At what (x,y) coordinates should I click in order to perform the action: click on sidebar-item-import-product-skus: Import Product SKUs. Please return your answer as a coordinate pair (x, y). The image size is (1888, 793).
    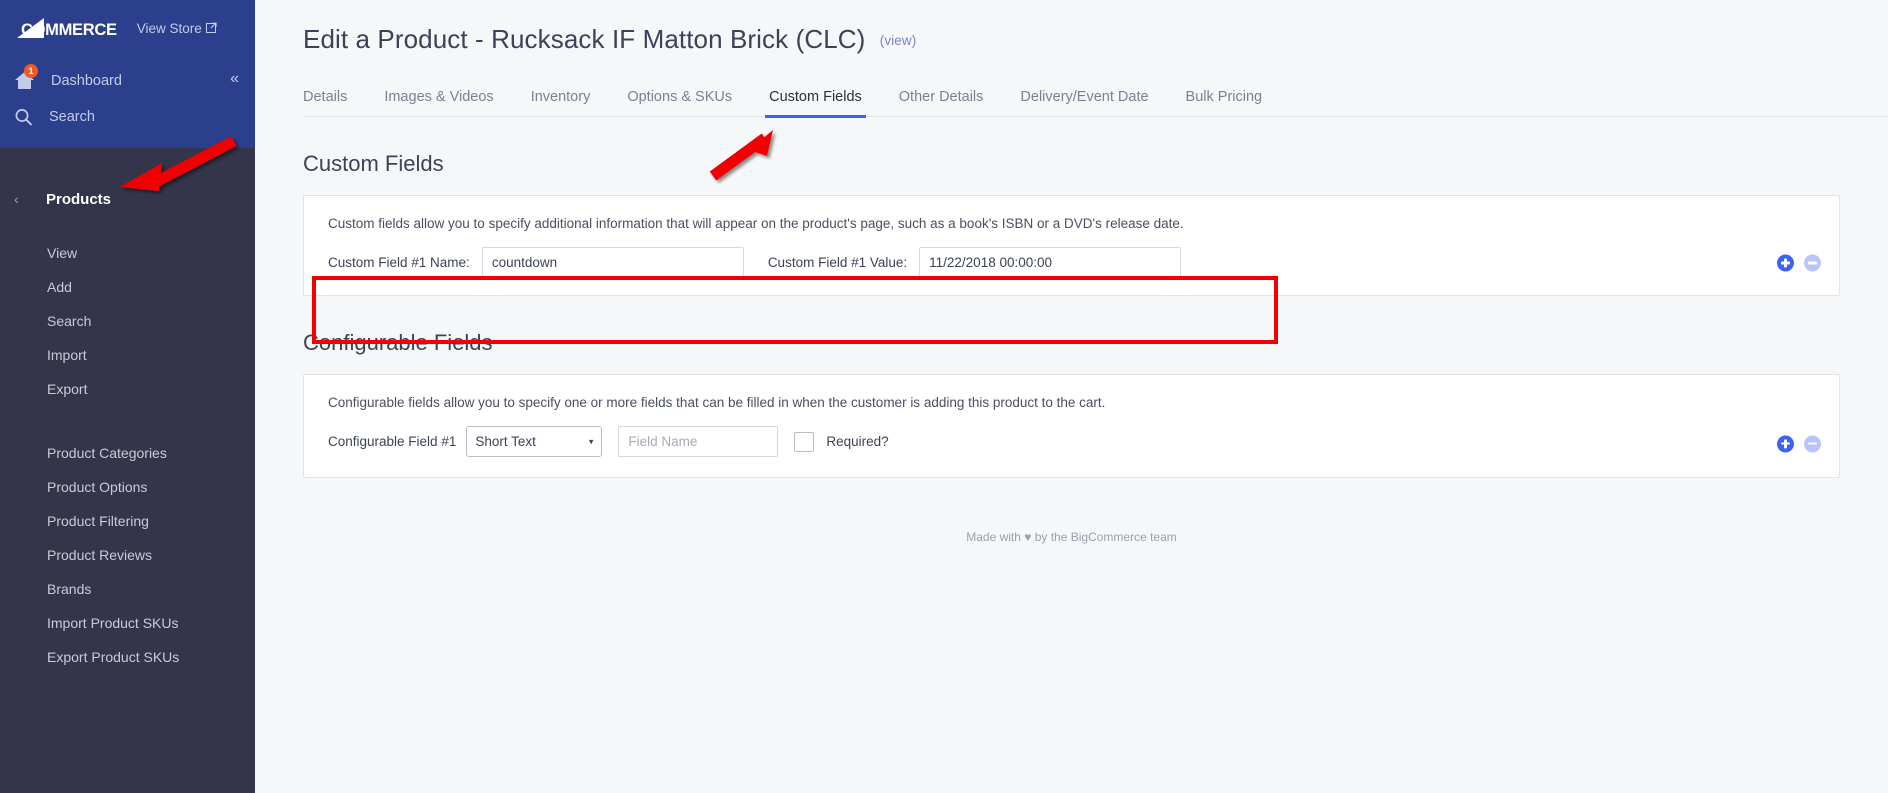
    Looking at the image, I should click on (127, 623).